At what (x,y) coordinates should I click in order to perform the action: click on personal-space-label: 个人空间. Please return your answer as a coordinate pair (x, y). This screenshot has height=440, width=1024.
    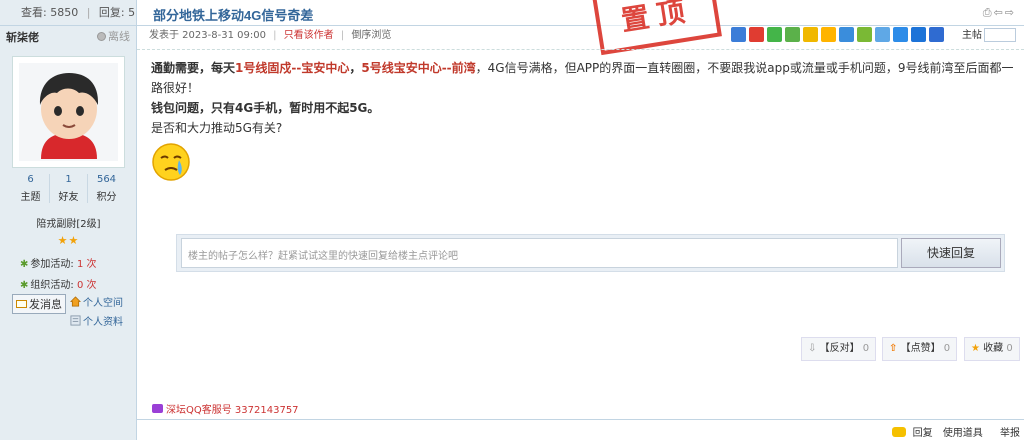
    Looking at the image, I should click on (103, 303).